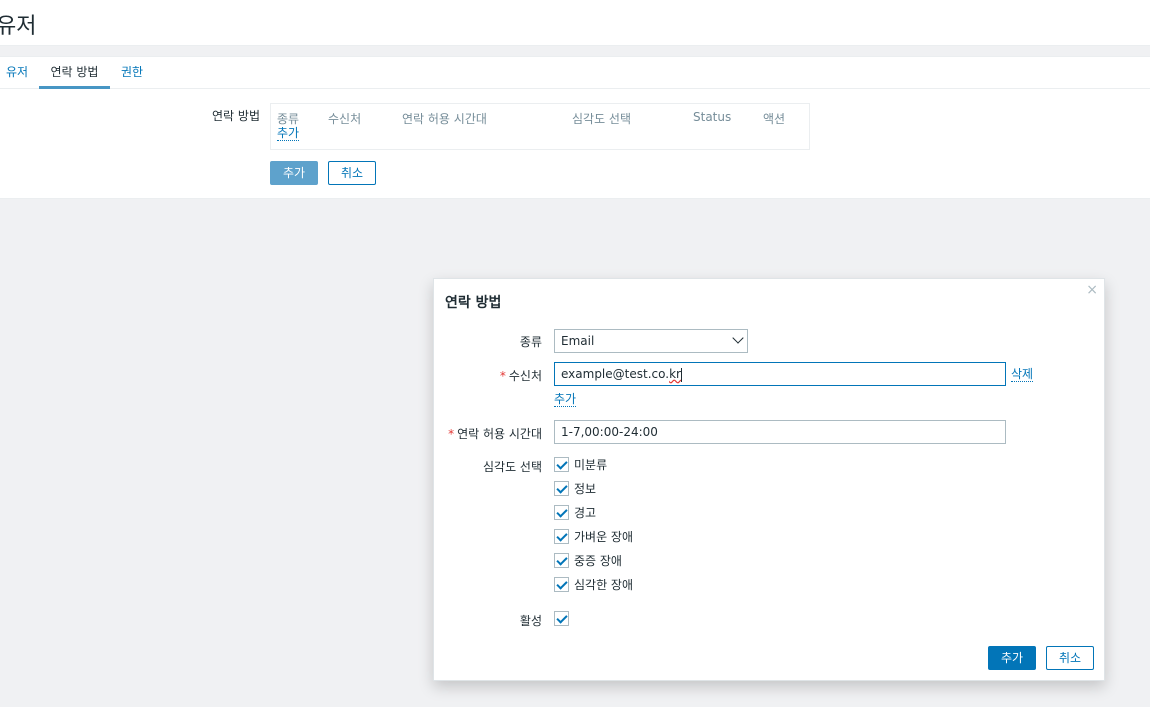  Describe the element at coordinates (780, 374) in the screenshot. I see `sendto-input: example@test.co.kr` at that location.